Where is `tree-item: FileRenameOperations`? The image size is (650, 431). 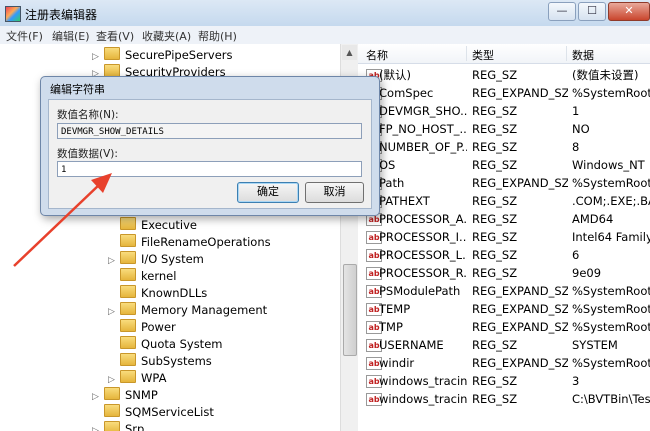 tree-item: FileRenameOperations is located at coordinates (189, 242).